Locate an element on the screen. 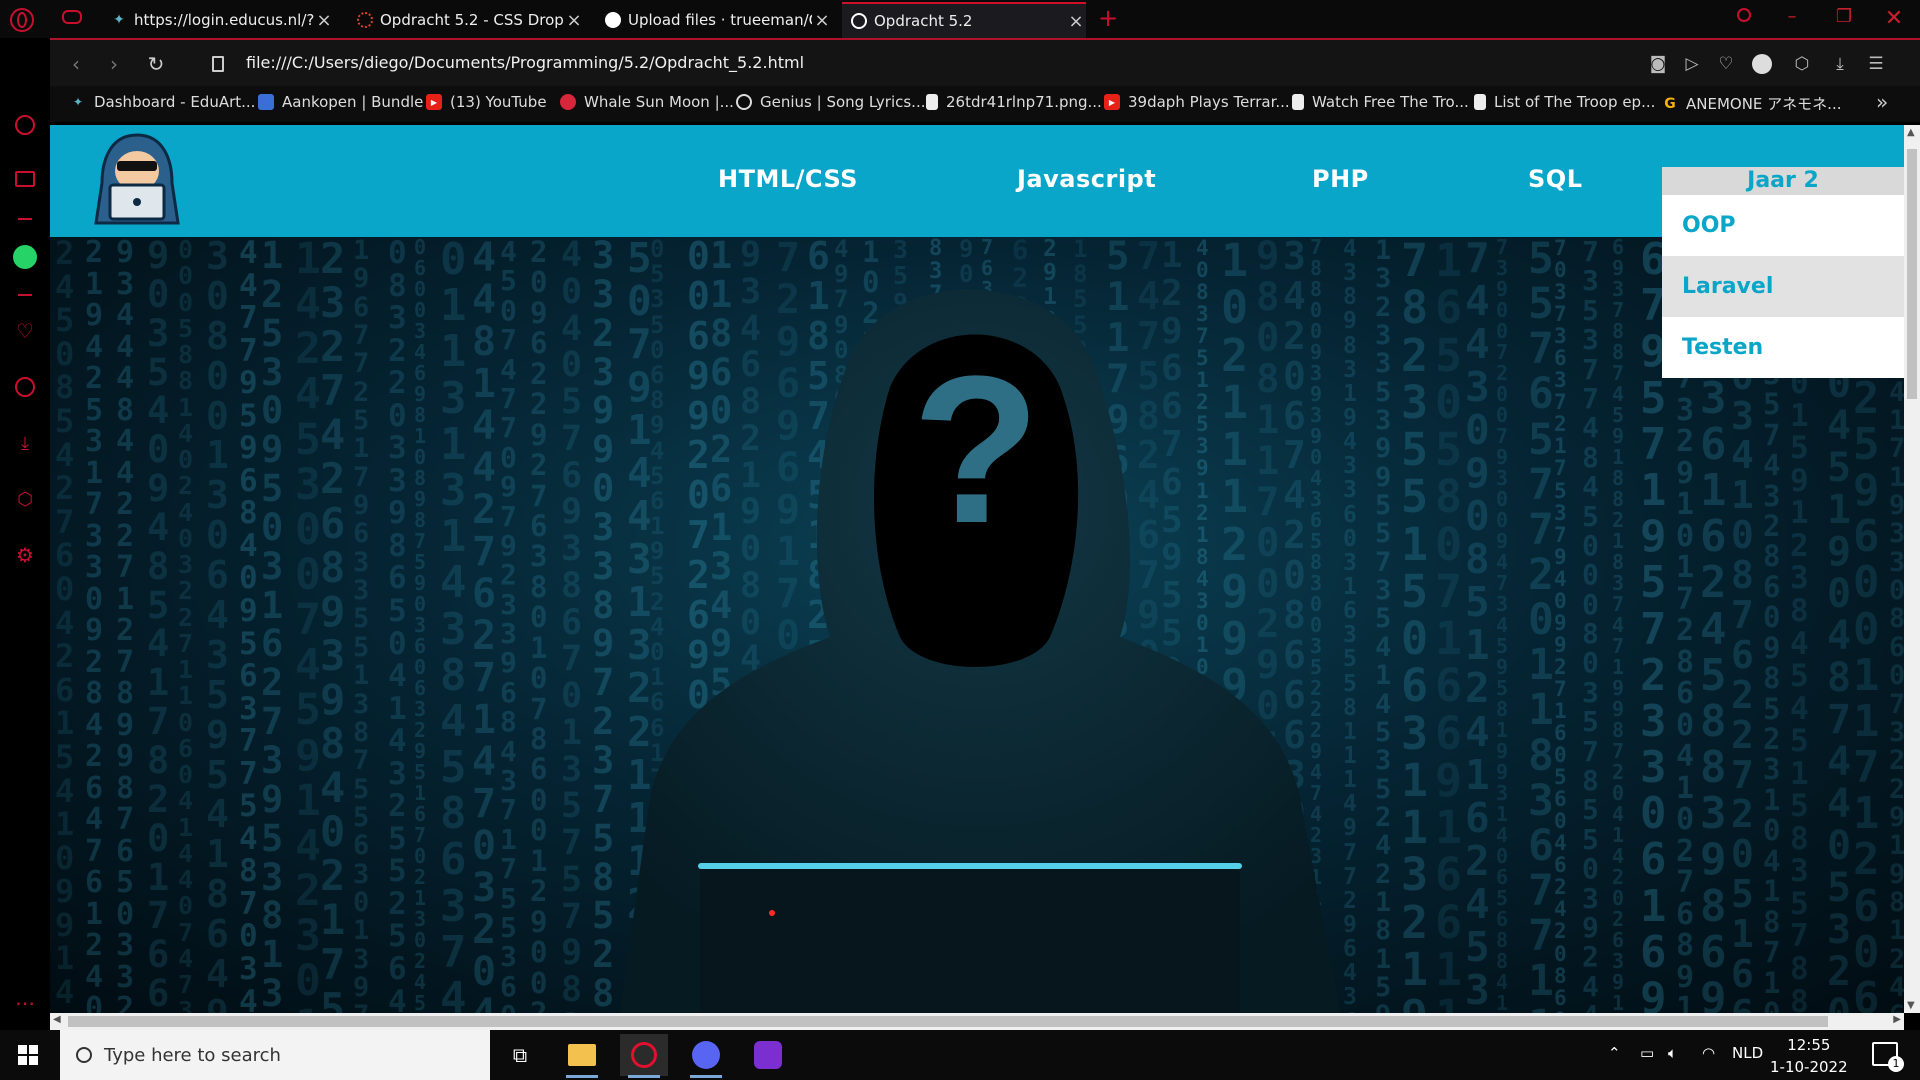 The width and height of the screenshot is (1920, 1080). eduart-icon: ✦ is located at coordinates (119, 20).